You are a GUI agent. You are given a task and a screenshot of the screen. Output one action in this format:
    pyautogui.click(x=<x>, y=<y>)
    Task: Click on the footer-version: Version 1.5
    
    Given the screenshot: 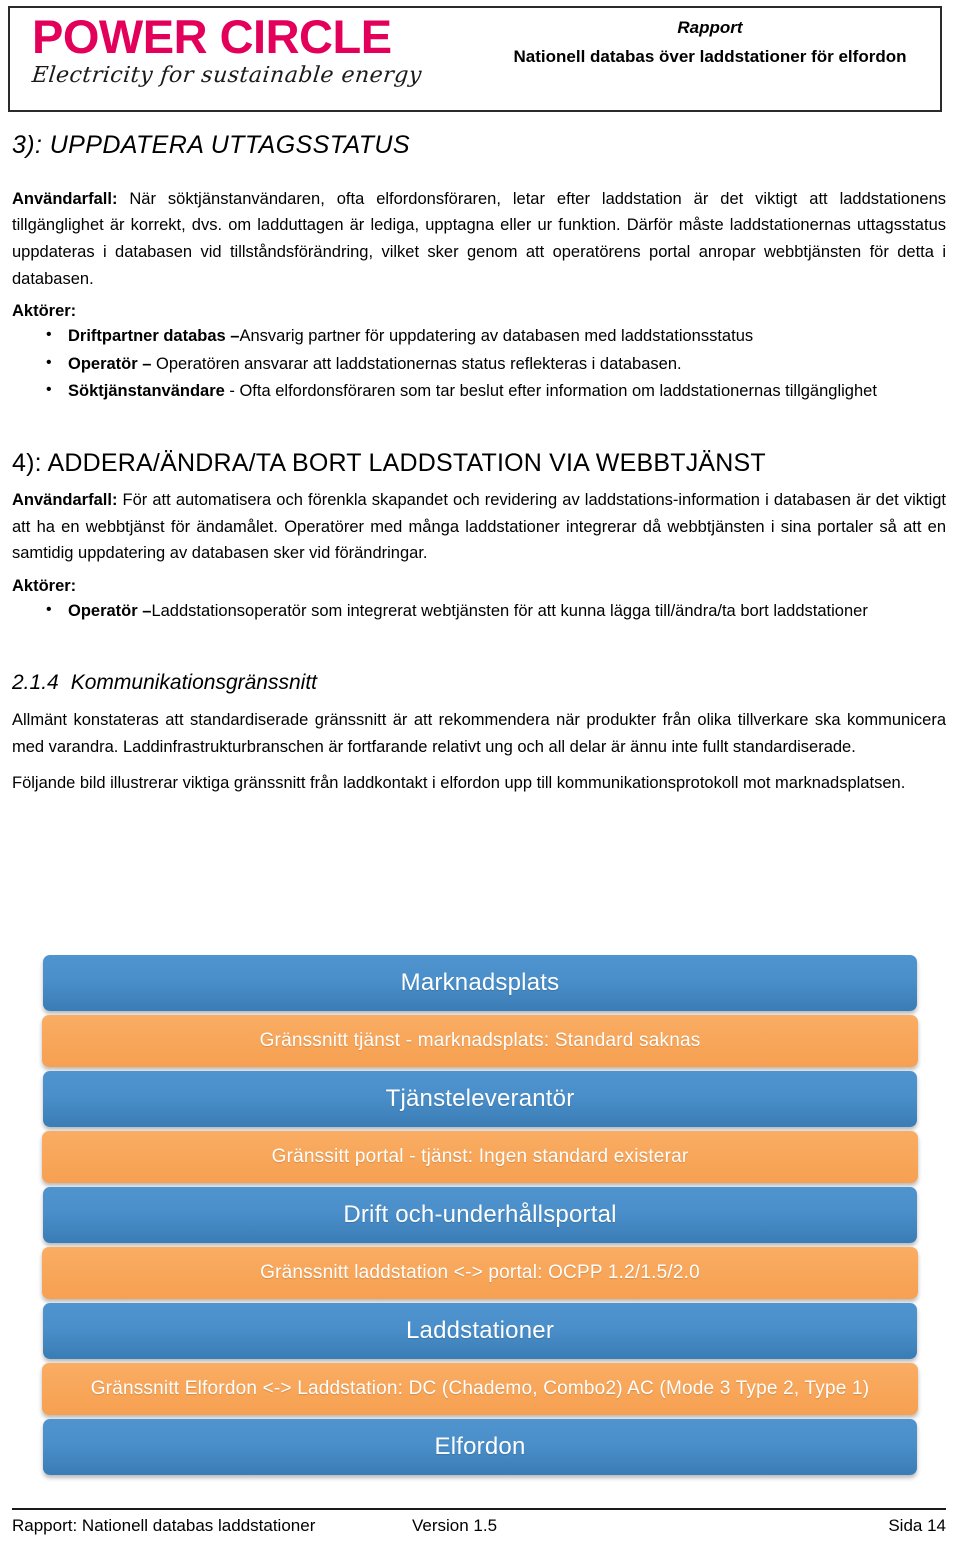 What is the action you would take?
    pyautogui.click(x=455, y=1525)
    